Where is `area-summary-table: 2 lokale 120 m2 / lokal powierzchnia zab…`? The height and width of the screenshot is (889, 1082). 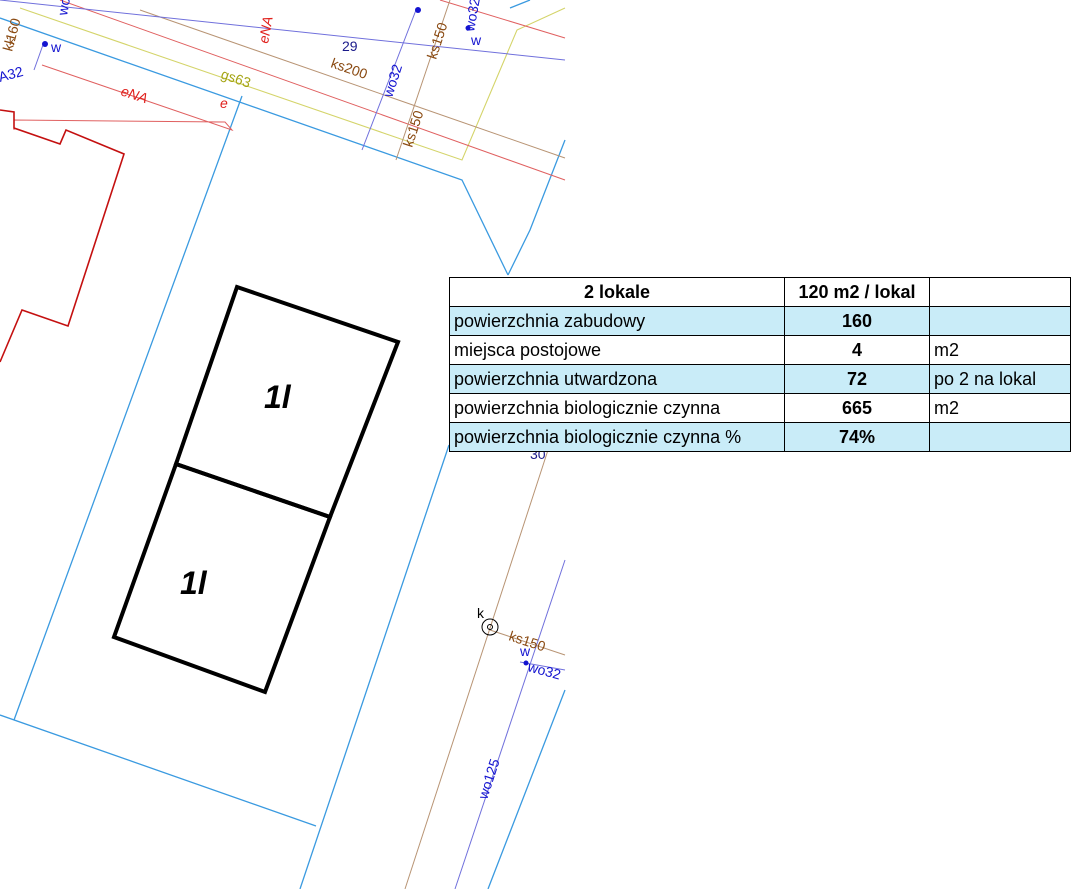 area-summary-table: 2 lokale 120 m2 / lokal powierzchnia zab… is located at coordinates (760, 364).